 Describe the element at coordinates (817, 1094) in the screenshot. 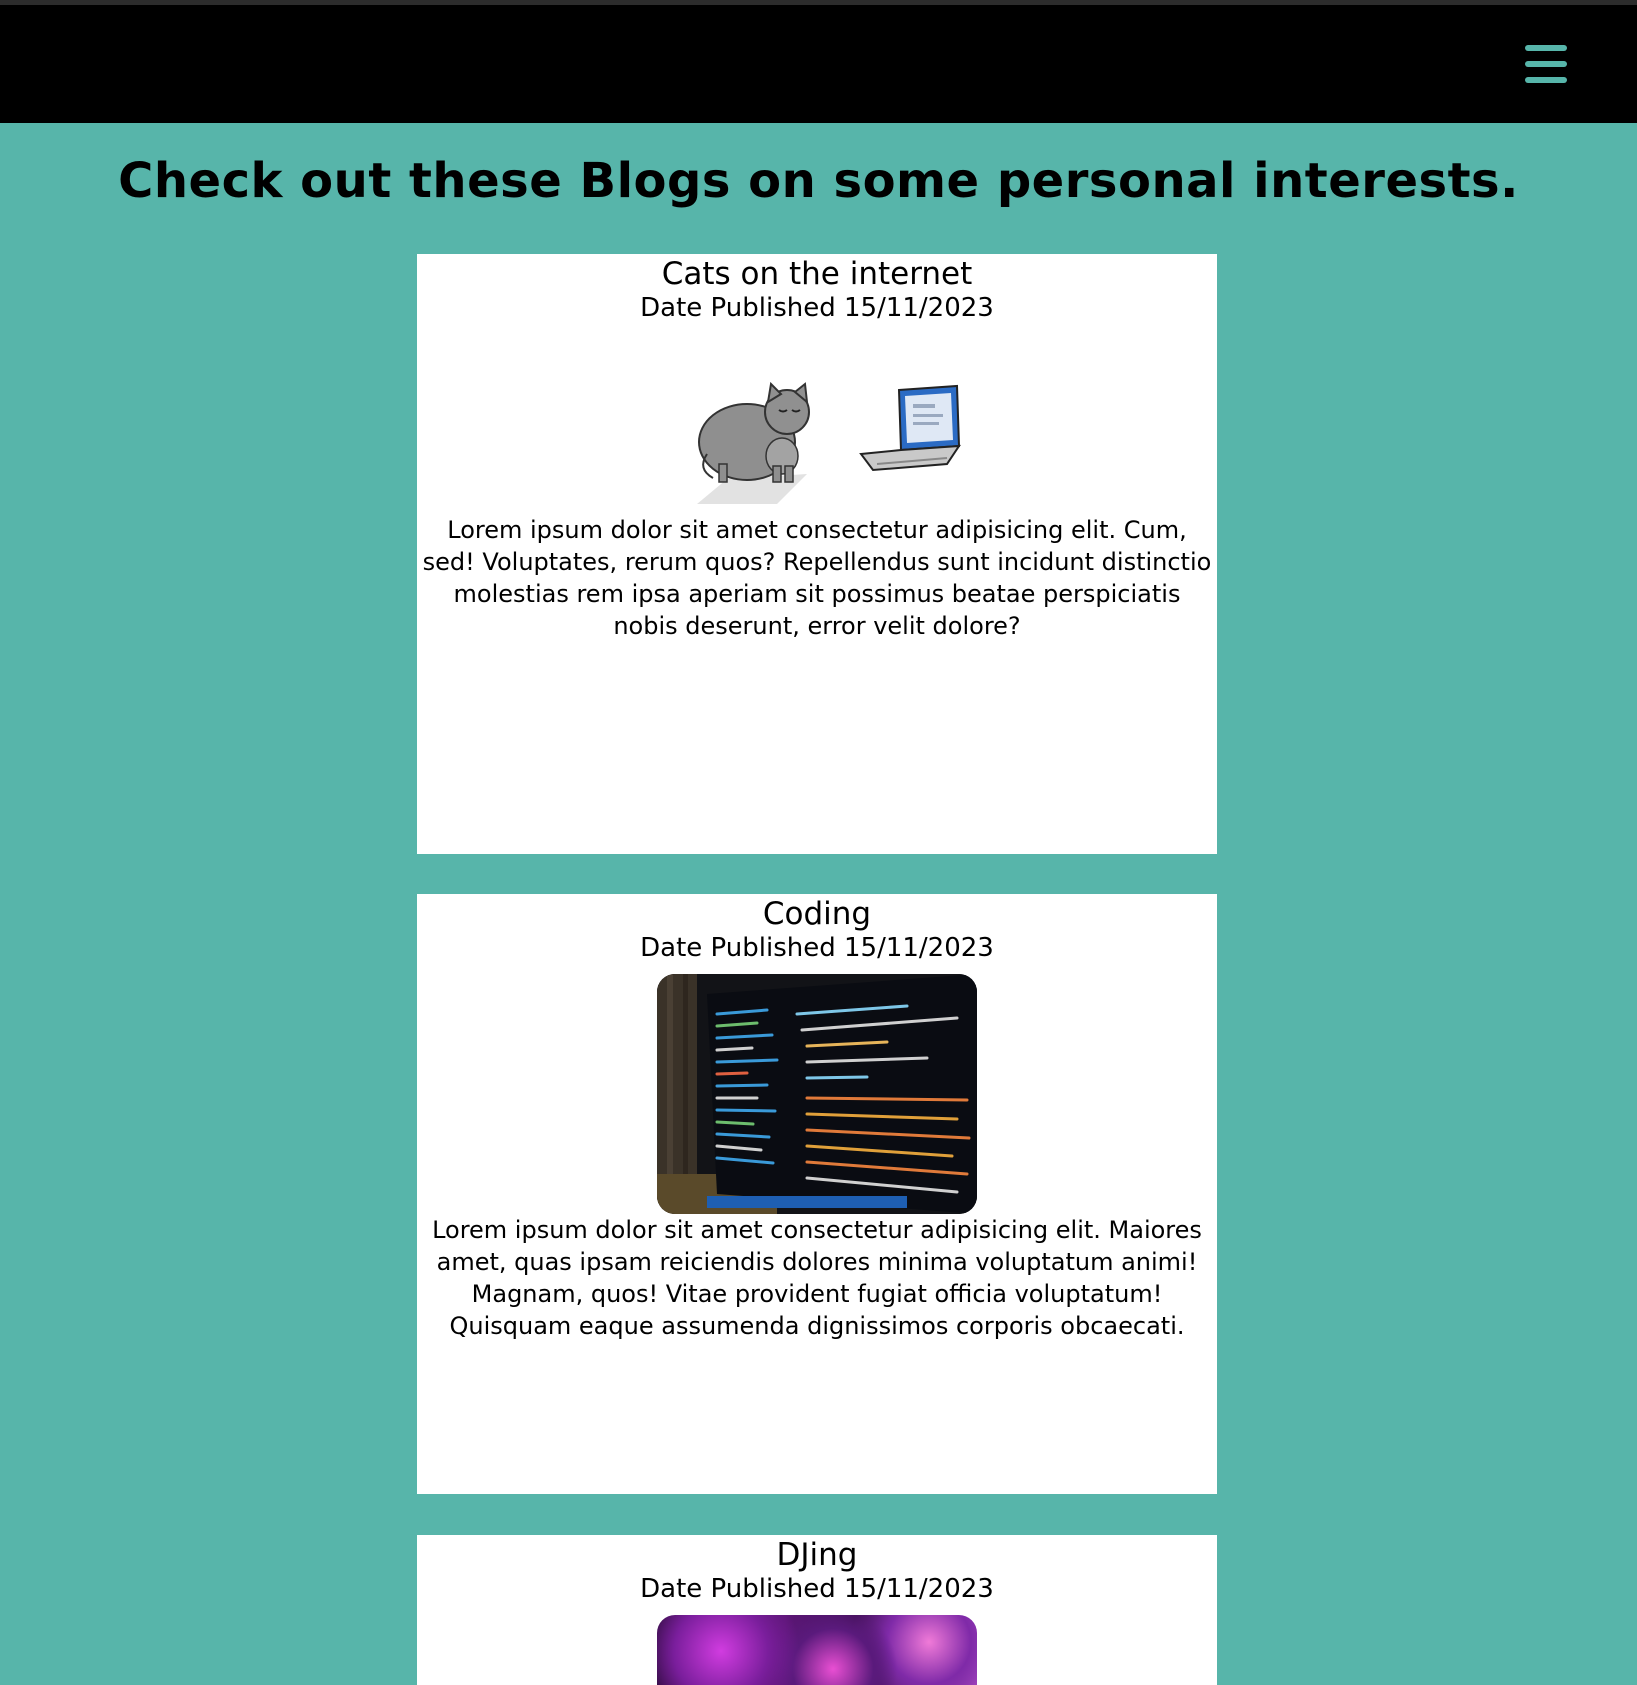

I see `code-on-monitor-photo` at that location.